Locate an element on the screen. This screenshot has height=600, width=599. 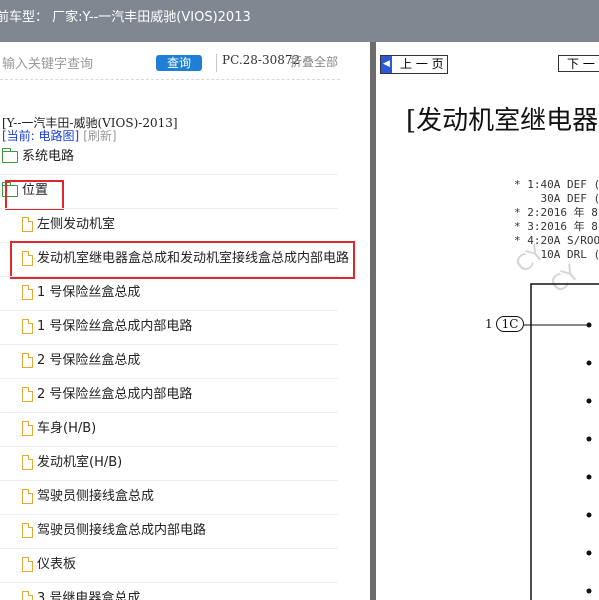
tree-node-label: 车身(H/B) is located at coordinates (67, 428).